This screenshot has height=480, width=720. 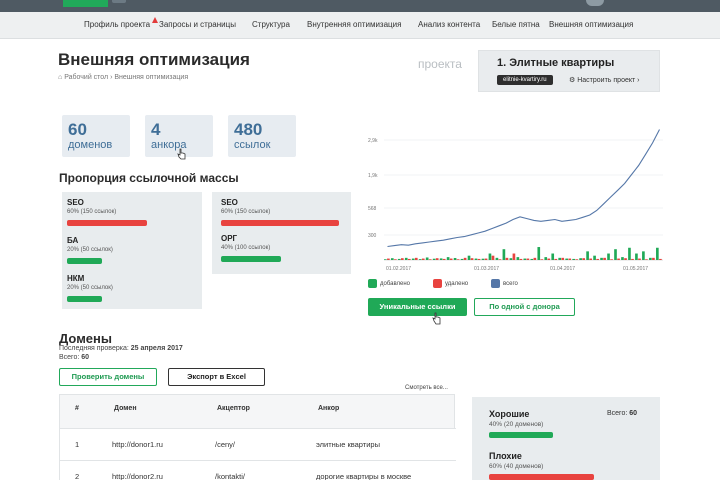 What do you see at coordinates (525, 80) in the screenshot?
I see `project-url: elitnie-kvartiry.ru` at bounding box center [525, 80].